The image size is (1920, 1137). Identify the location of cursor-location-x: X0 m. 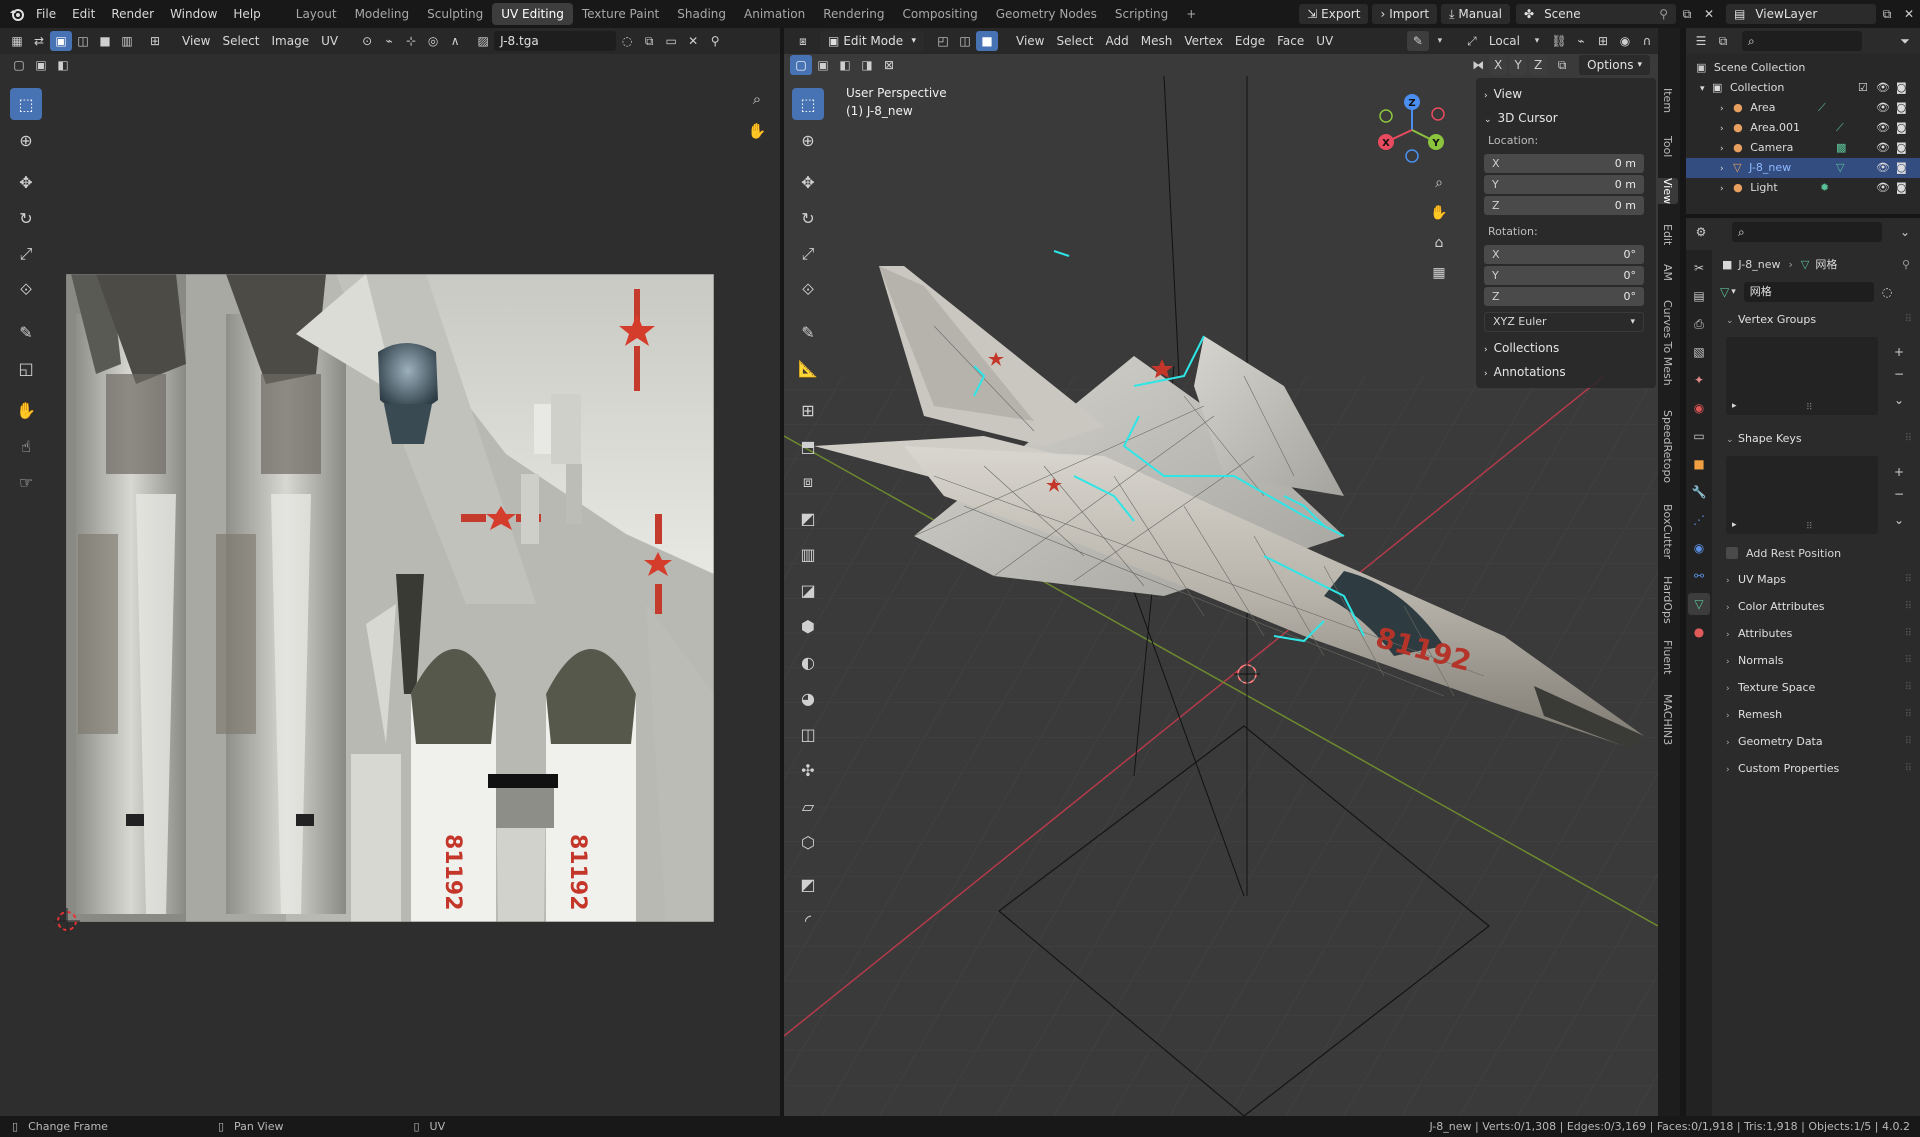
(1564, 163).